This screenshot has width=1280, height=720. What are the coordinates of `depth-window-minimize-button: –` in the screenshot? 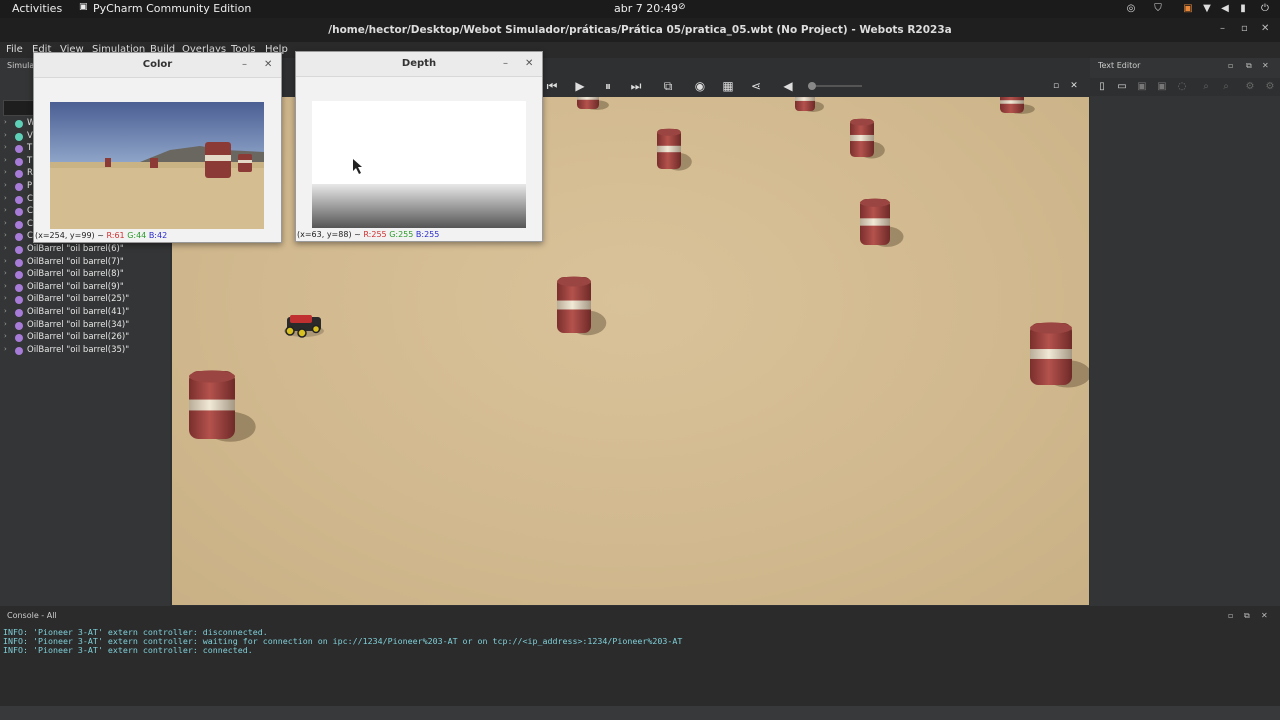 It's located at (505, 63).